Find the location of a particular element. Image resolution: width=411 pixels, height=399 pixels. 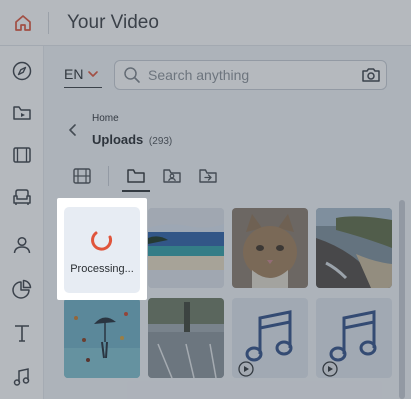

film-icon is located at coordinates (22, 155).